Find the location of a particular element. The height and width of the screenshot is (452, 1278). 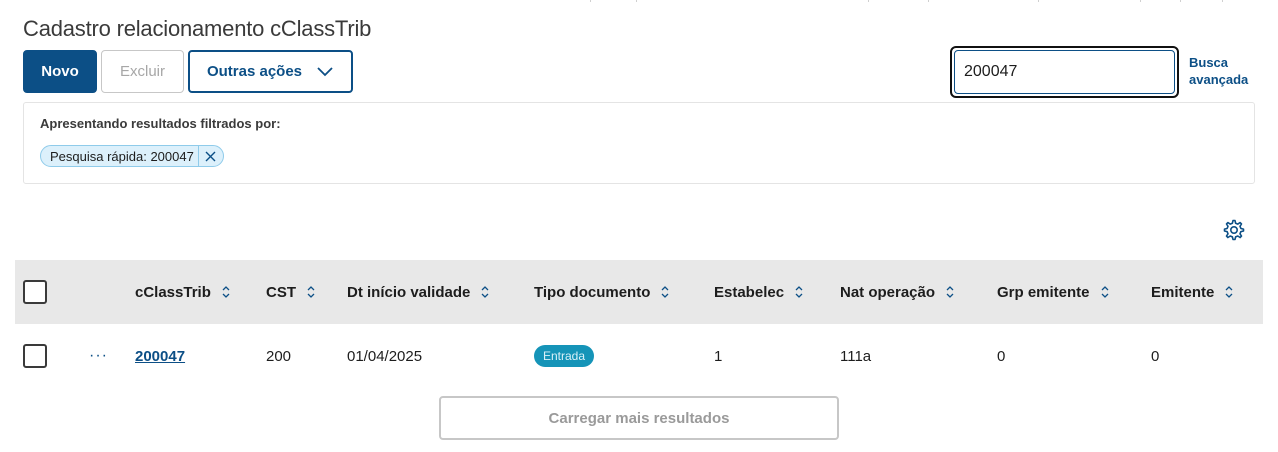

other-actions-button: Outras ações is located at coordinates (270, 71).